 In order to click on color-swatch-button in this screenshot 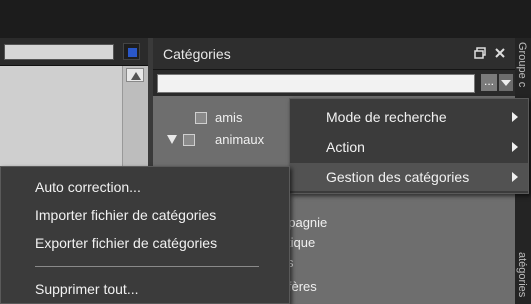, I will do `click(131, 51)`.